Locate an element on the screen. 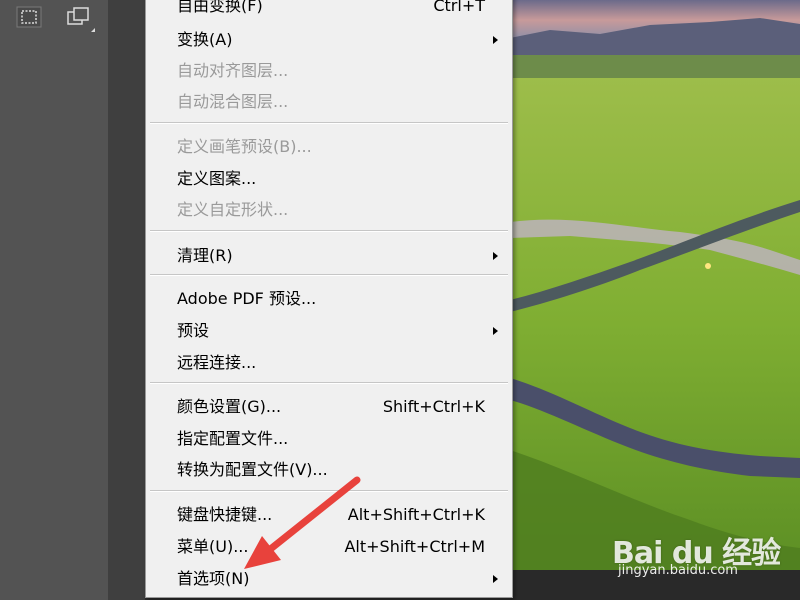 This screenshot has width=800, height=600. menu-item-shortcut: Alt+Shift+Ctrl+K is located at coordinates (416, 514).